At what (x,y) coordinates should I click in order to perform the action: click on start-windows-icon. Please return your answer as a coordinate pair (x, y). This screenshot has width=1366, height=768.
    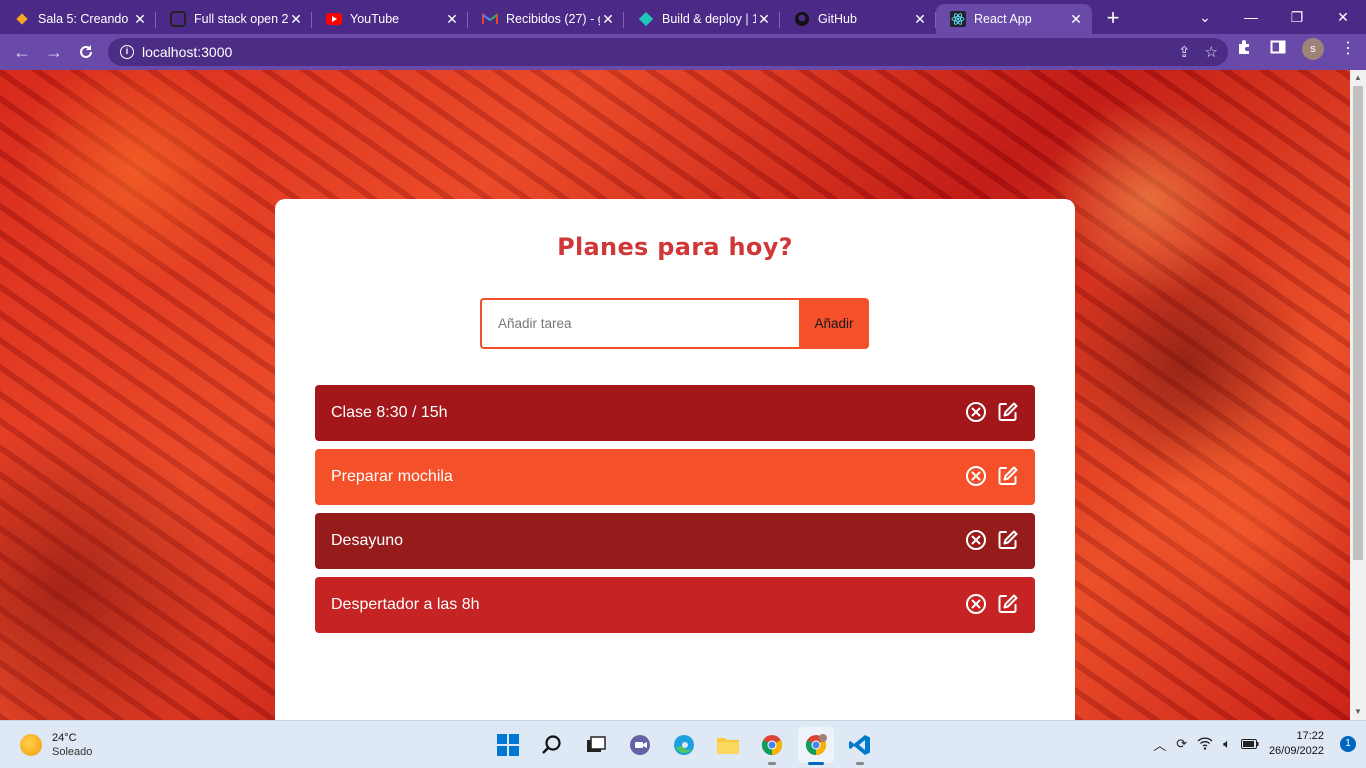
    Looking at the image, I should click on (508, 745).